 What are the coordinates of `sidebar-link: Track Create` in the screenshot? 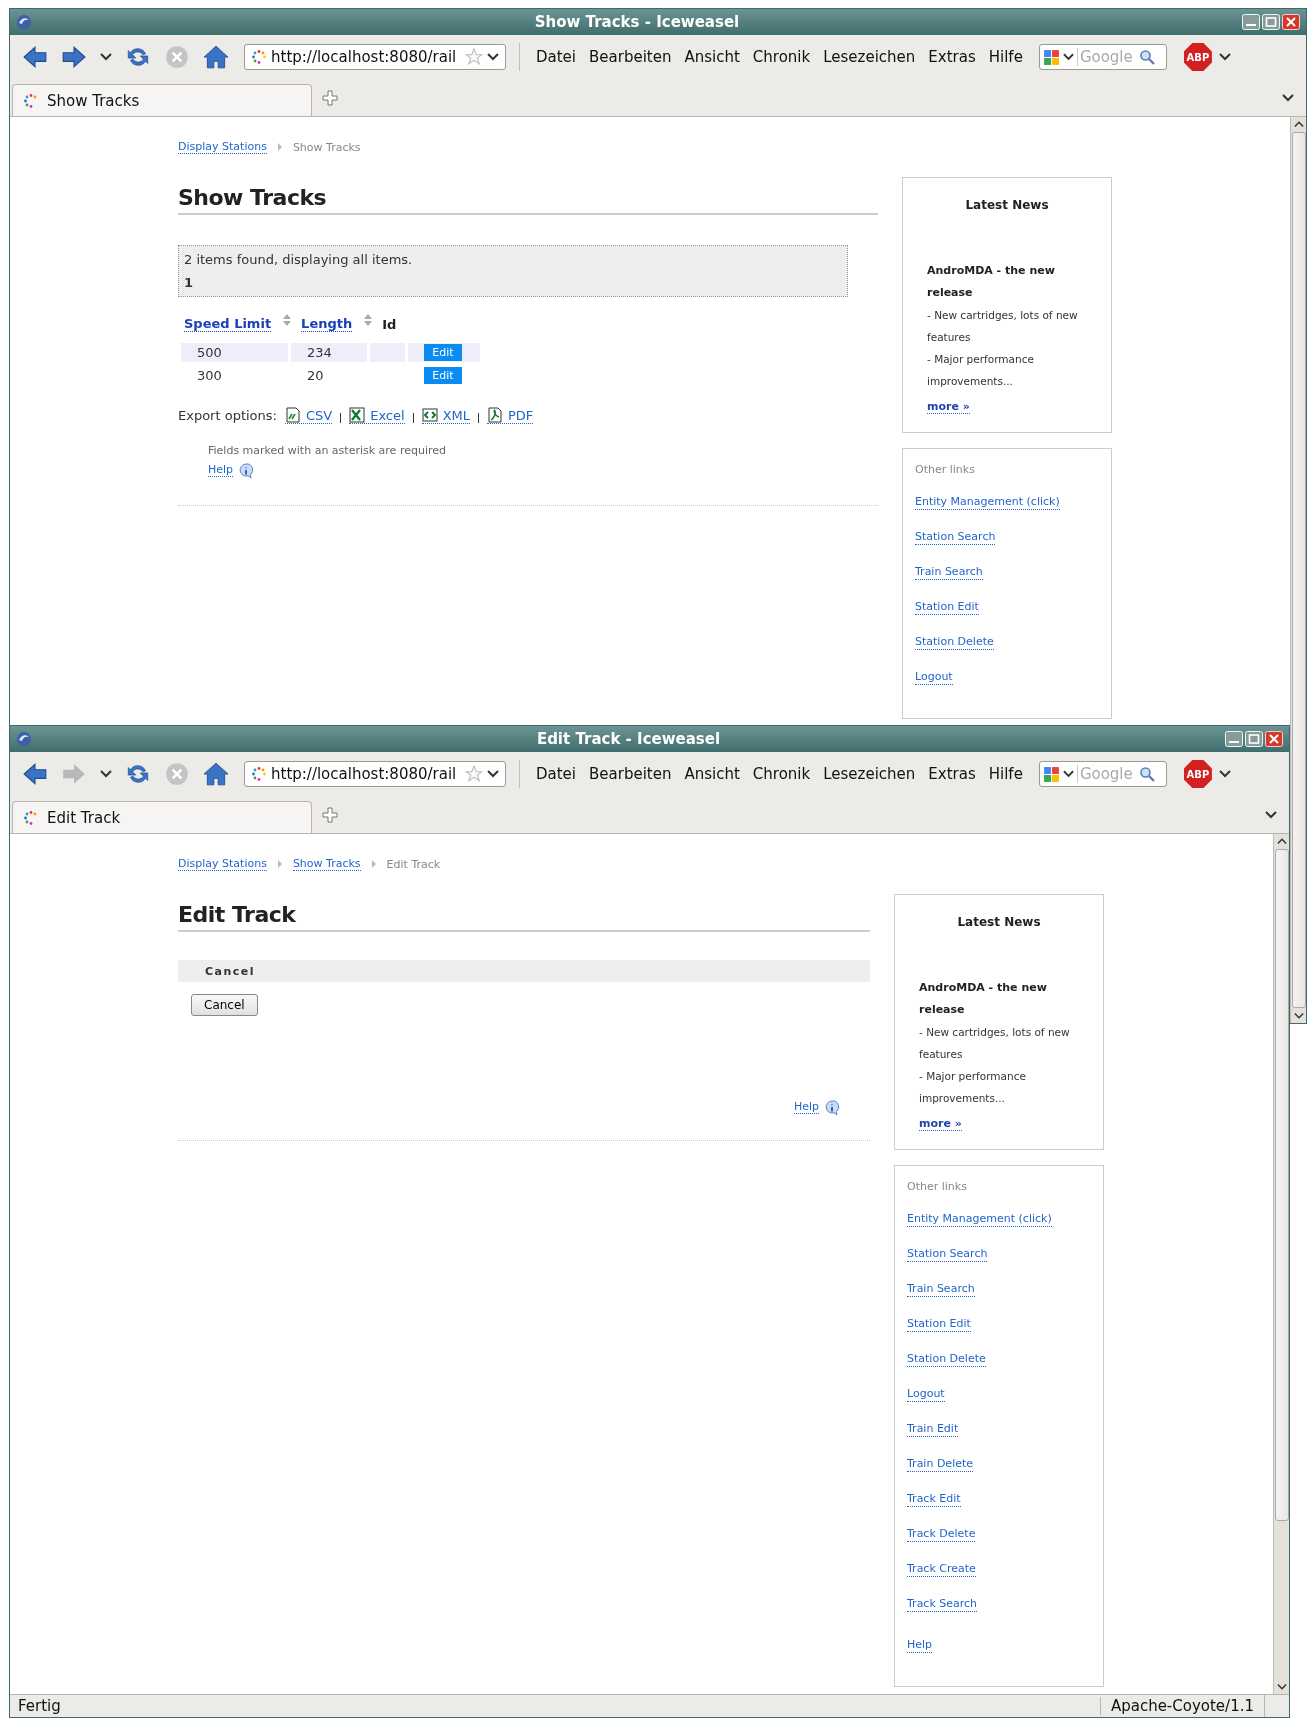 It's located at (941, 1569).